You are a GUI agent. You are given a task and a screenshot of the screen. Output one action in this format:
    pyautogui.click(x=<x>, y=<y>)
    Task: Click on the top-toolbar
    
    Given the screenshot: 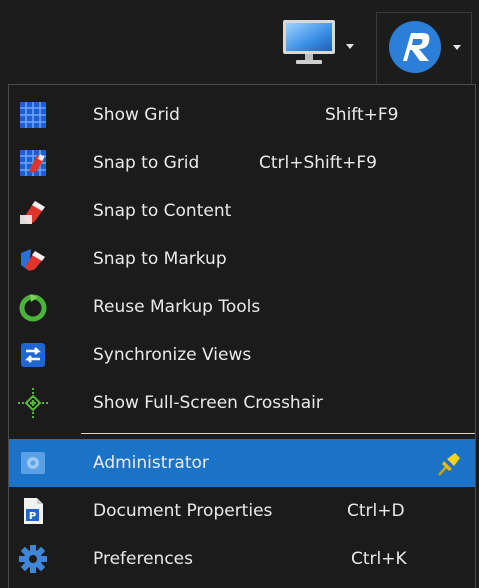 What is the action you would take?
    pyautogui.click(x=239, y=42)
    